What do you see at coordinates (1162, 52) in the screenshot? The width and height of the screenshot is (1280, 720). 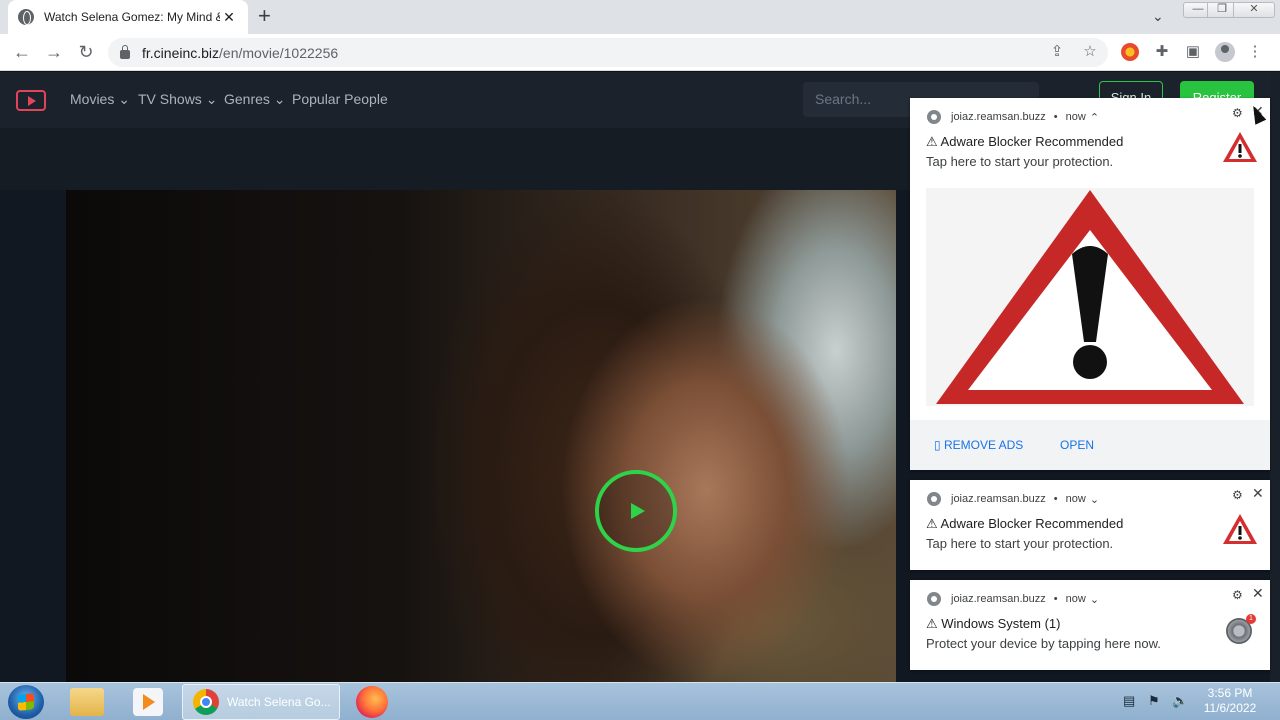 I see `extensions-puzzle-icon: ✚` at bounding box center [1162, 52].